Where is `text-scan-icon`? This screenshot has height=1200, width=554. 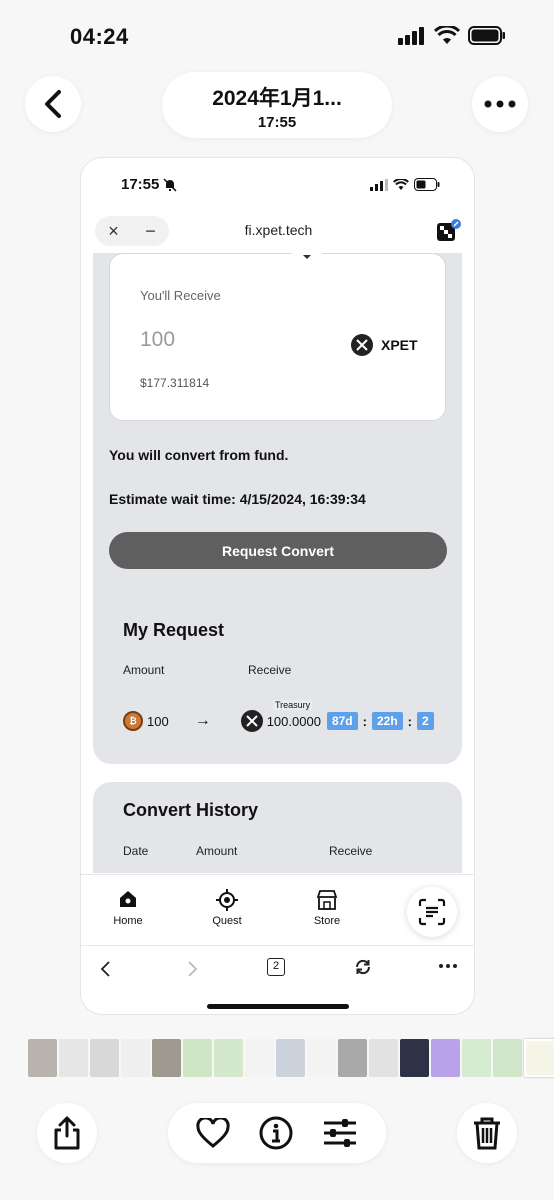
text-scan-icon is located at coordinates (432, 912).